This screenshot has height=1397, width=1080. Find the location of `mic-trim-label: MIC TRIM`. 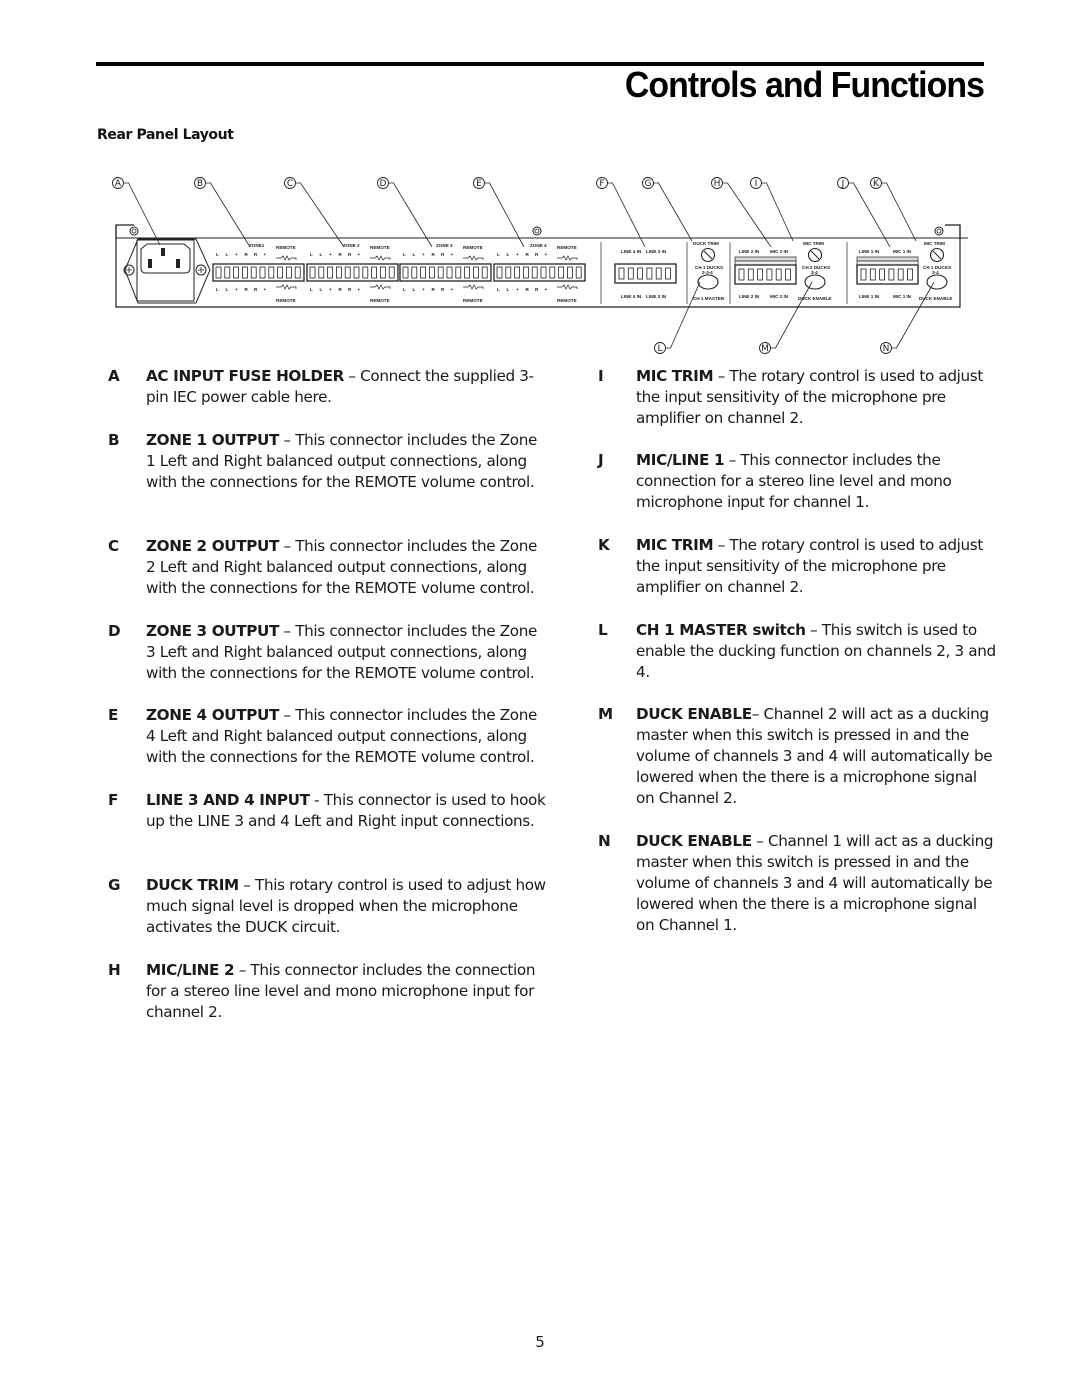

mic-trim-label: MIC TRIM is located at coordinates (813, 243).